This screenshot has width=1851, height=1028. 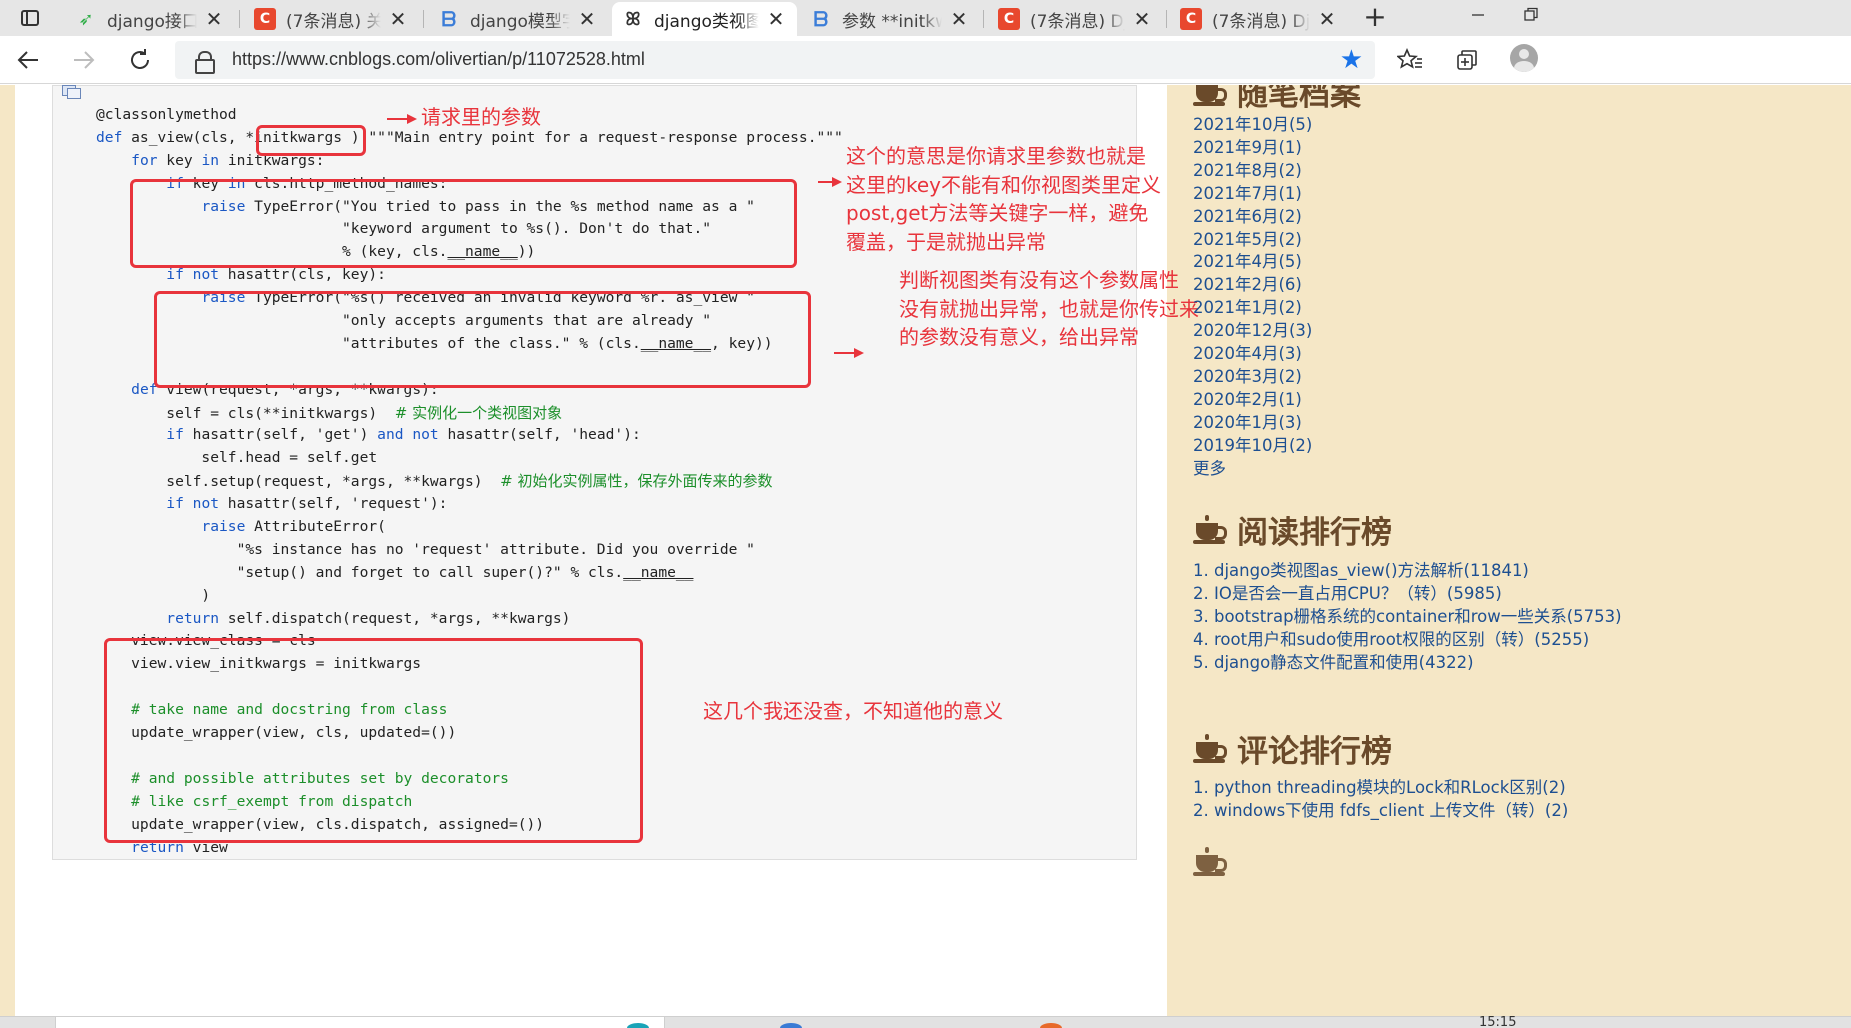 I want to click on read-rank-item: 5. django静态文件配置和使用(4322), so click(x=1518, y=663).